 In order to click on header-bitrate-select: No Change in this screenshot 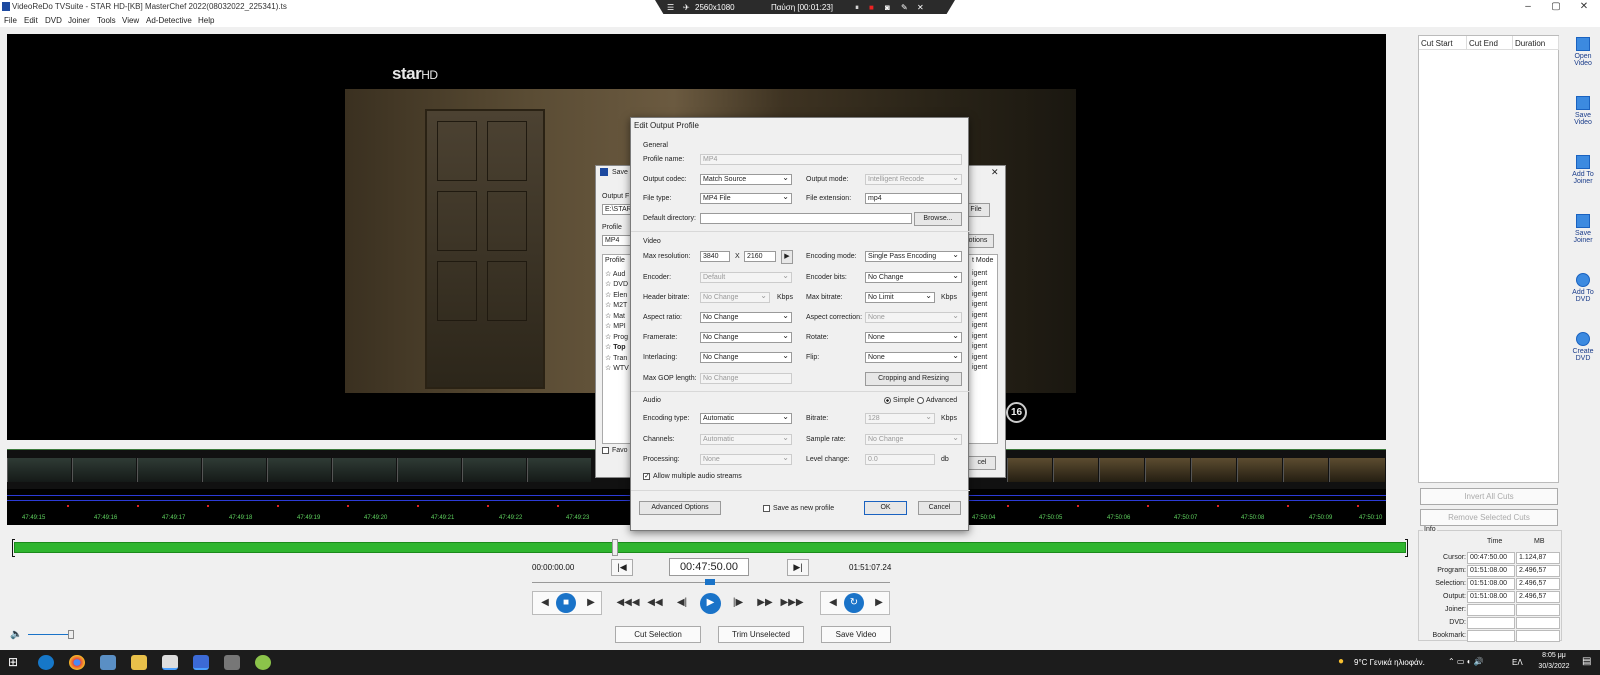, I will do `click(735, 297)`.